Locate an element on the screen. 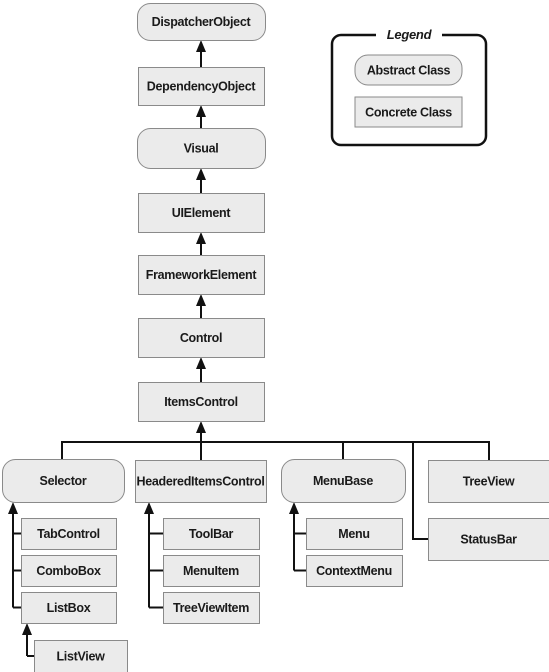 The image size is (549, 672). class-label: Control is located at coordinates (201, 338).